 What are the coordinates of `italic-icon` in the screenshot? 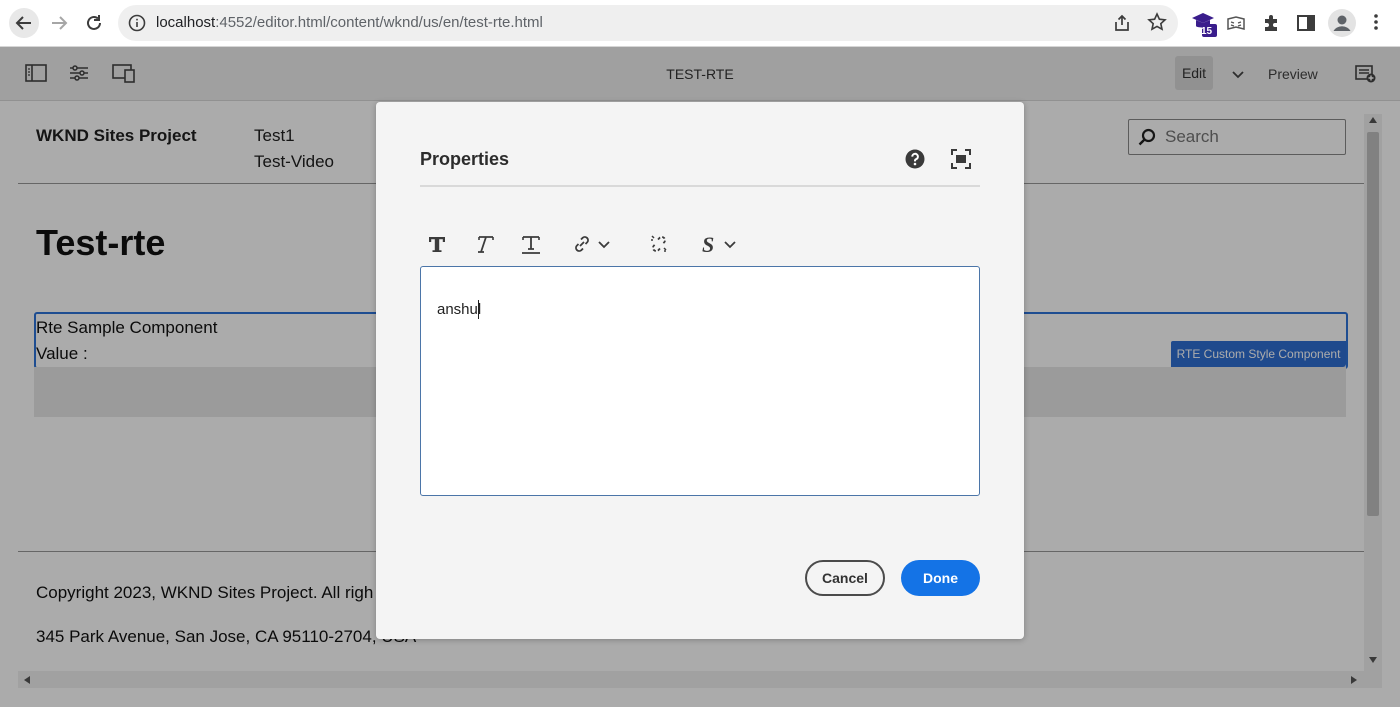 It's located at (486, 244).